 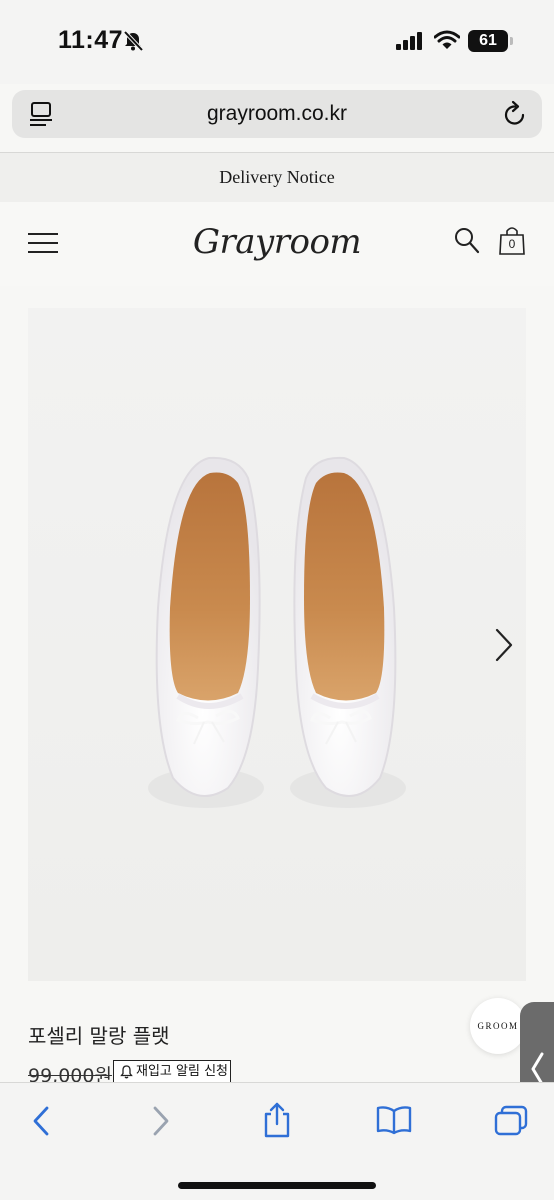 What do you see at coordinates (512, 244) in the screenshot?
I see `cart-count: 0` at bounding box center [512, 244].